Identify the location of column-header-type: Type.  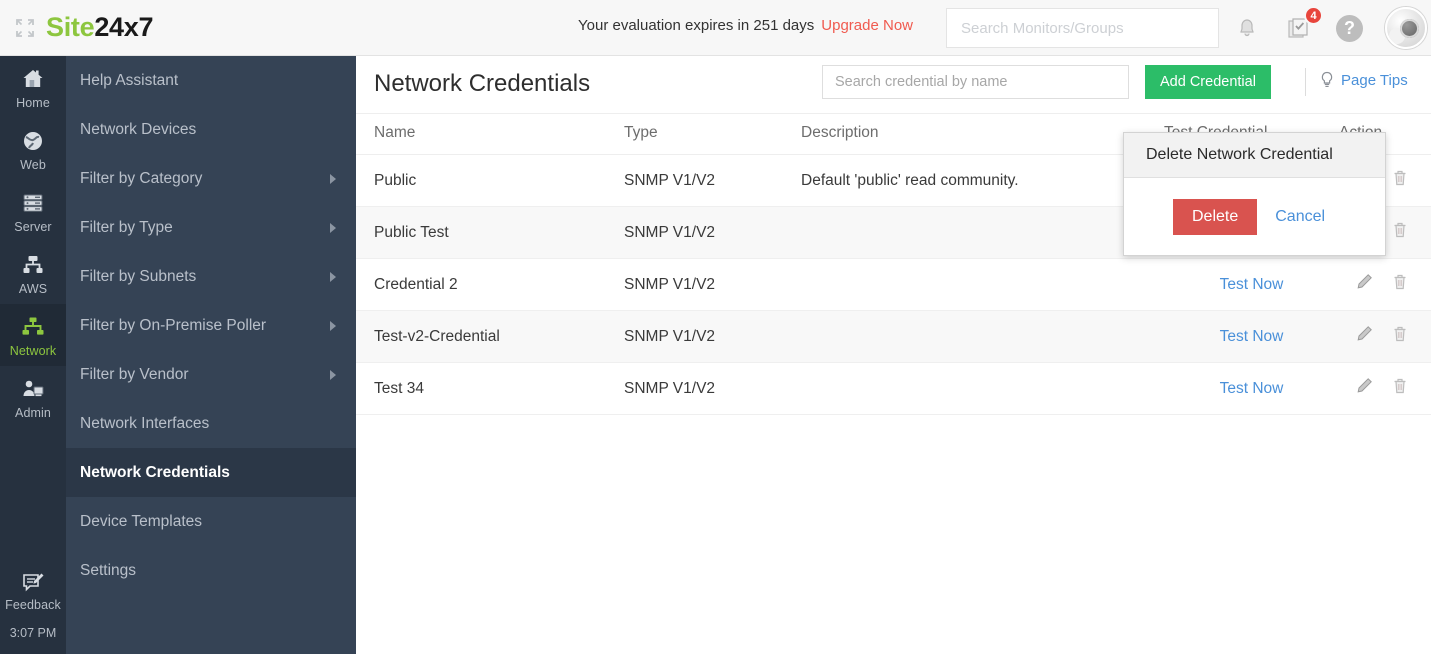
(712, 134).